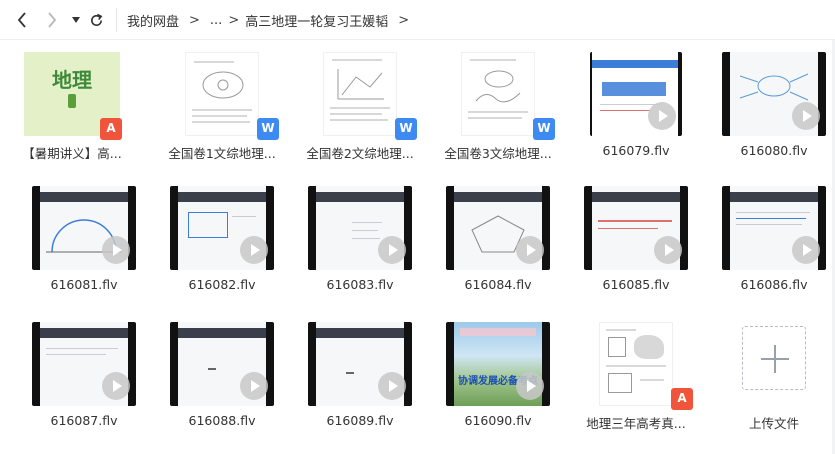  I want to click on breadcrumb: 我的网盘 > ... > 高三地理一轮复习王媛韬 >, so click(273, 20).